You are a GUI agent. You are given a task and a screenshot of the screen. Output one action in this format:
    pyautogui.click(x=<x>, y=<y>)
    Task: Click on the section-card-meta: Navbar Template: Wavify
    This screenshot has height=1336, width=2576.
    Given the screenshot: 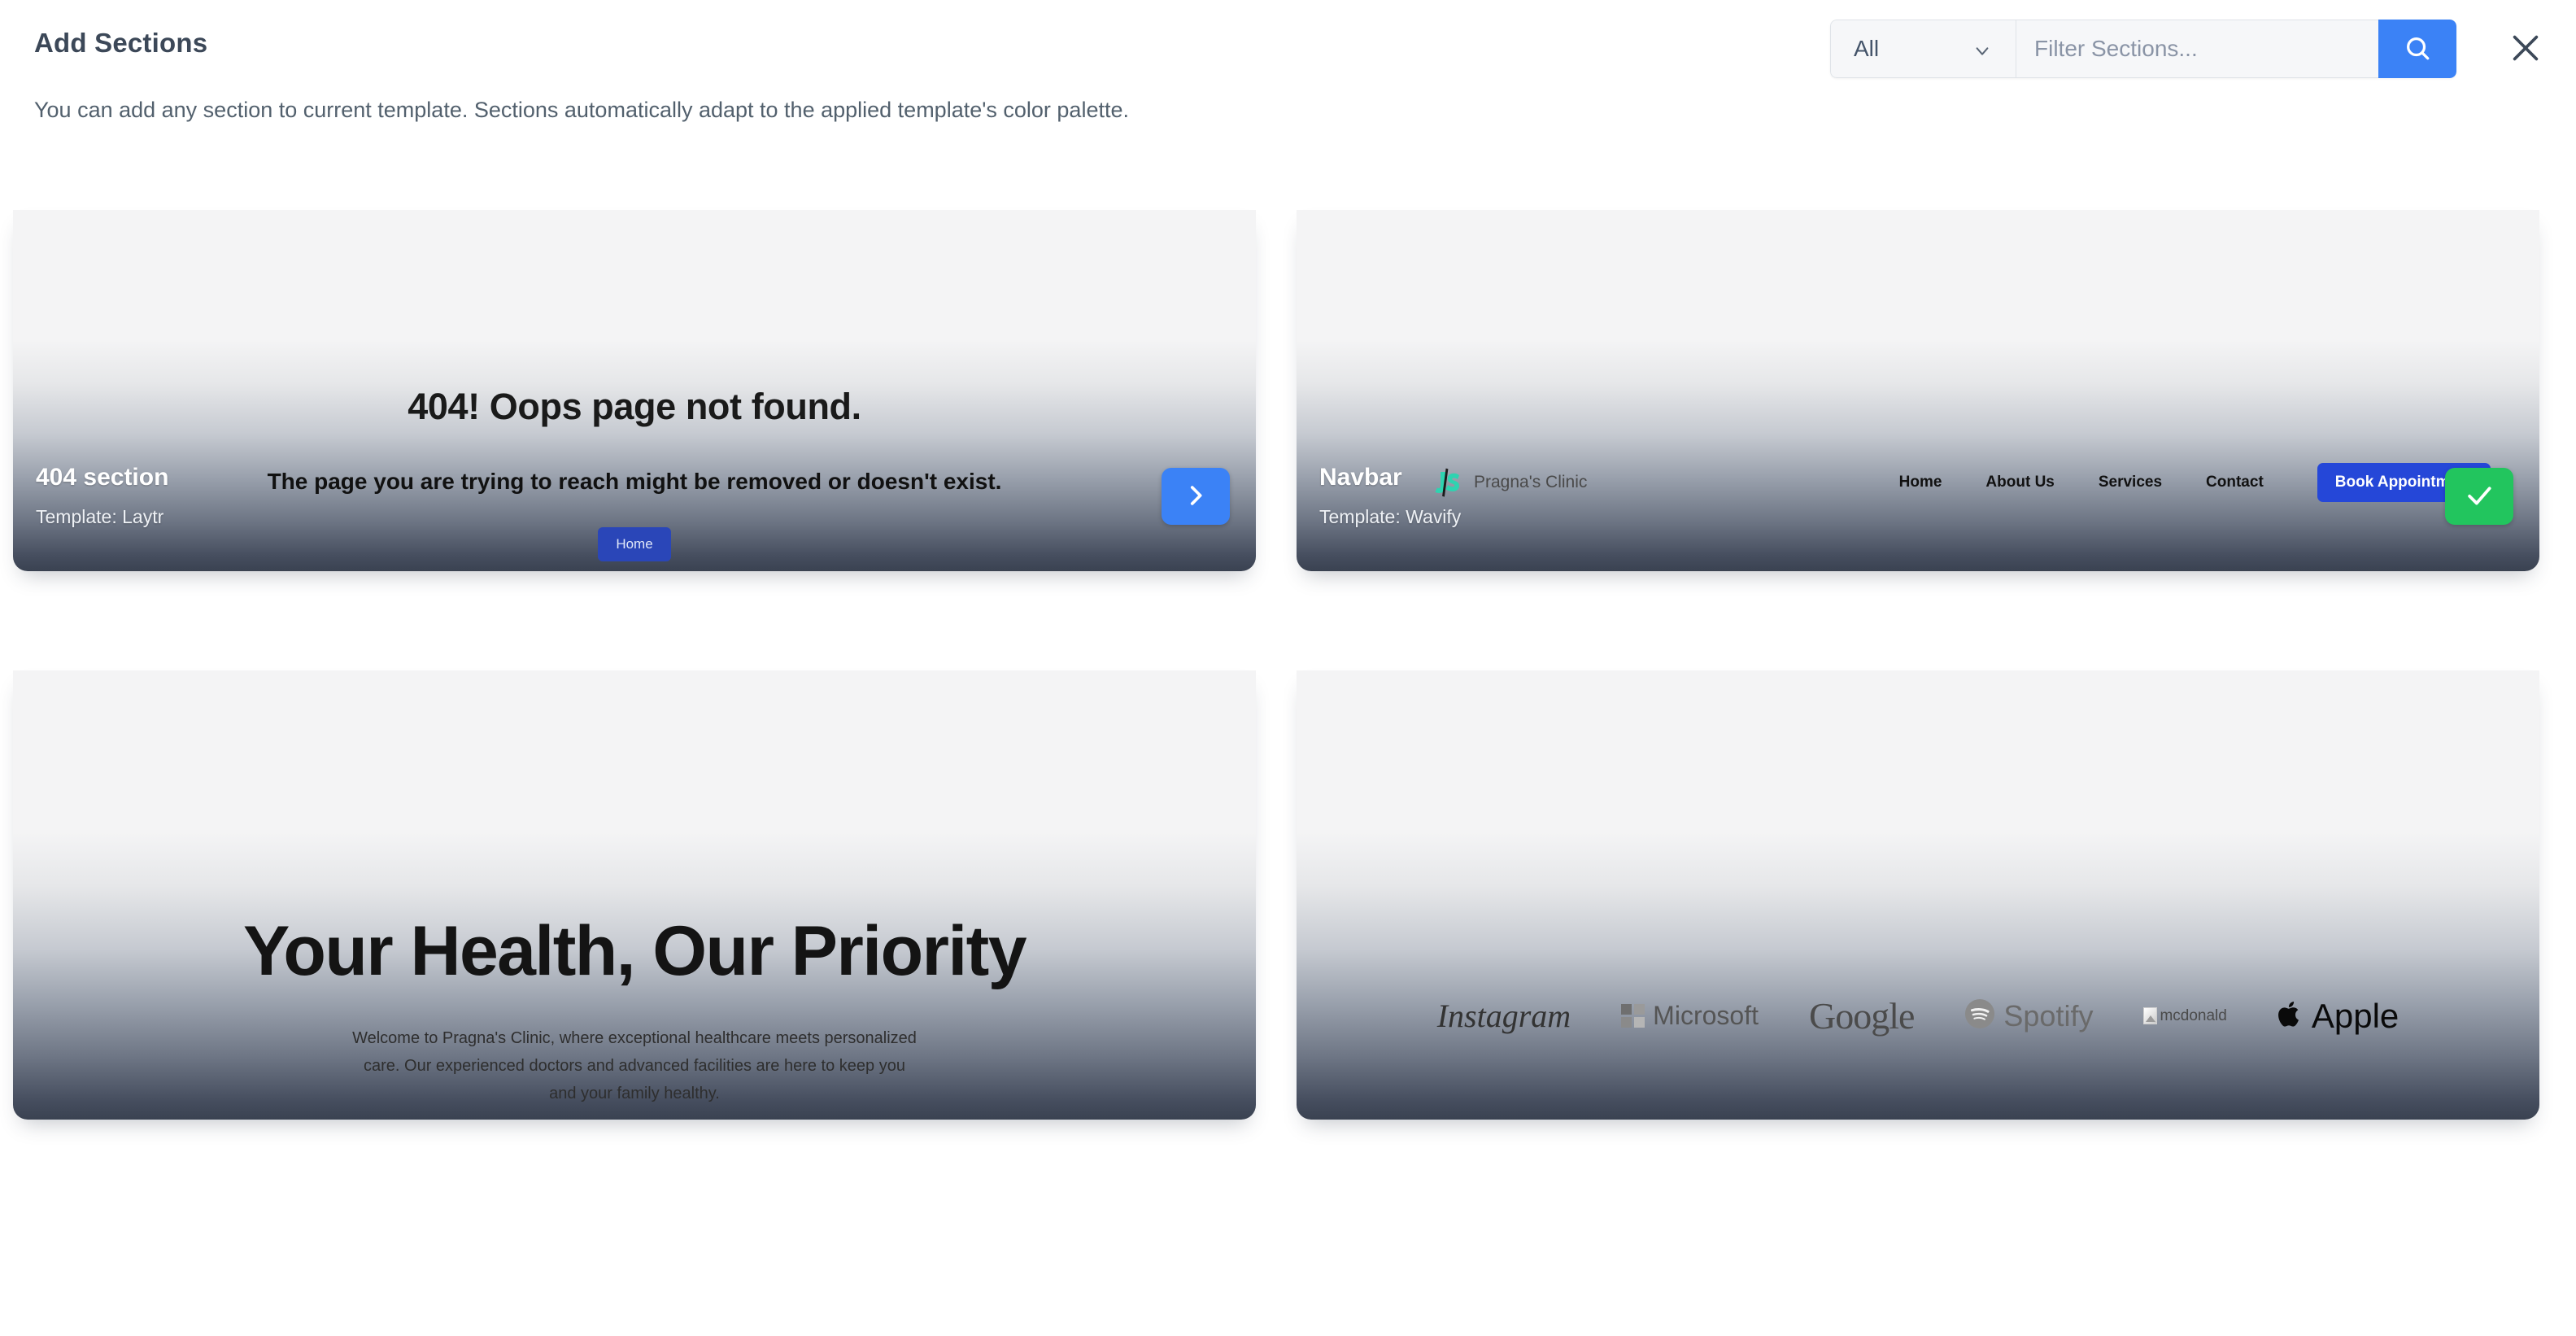 What is the action you would take?
    pyautogui.click(x=1390, y=507)
    